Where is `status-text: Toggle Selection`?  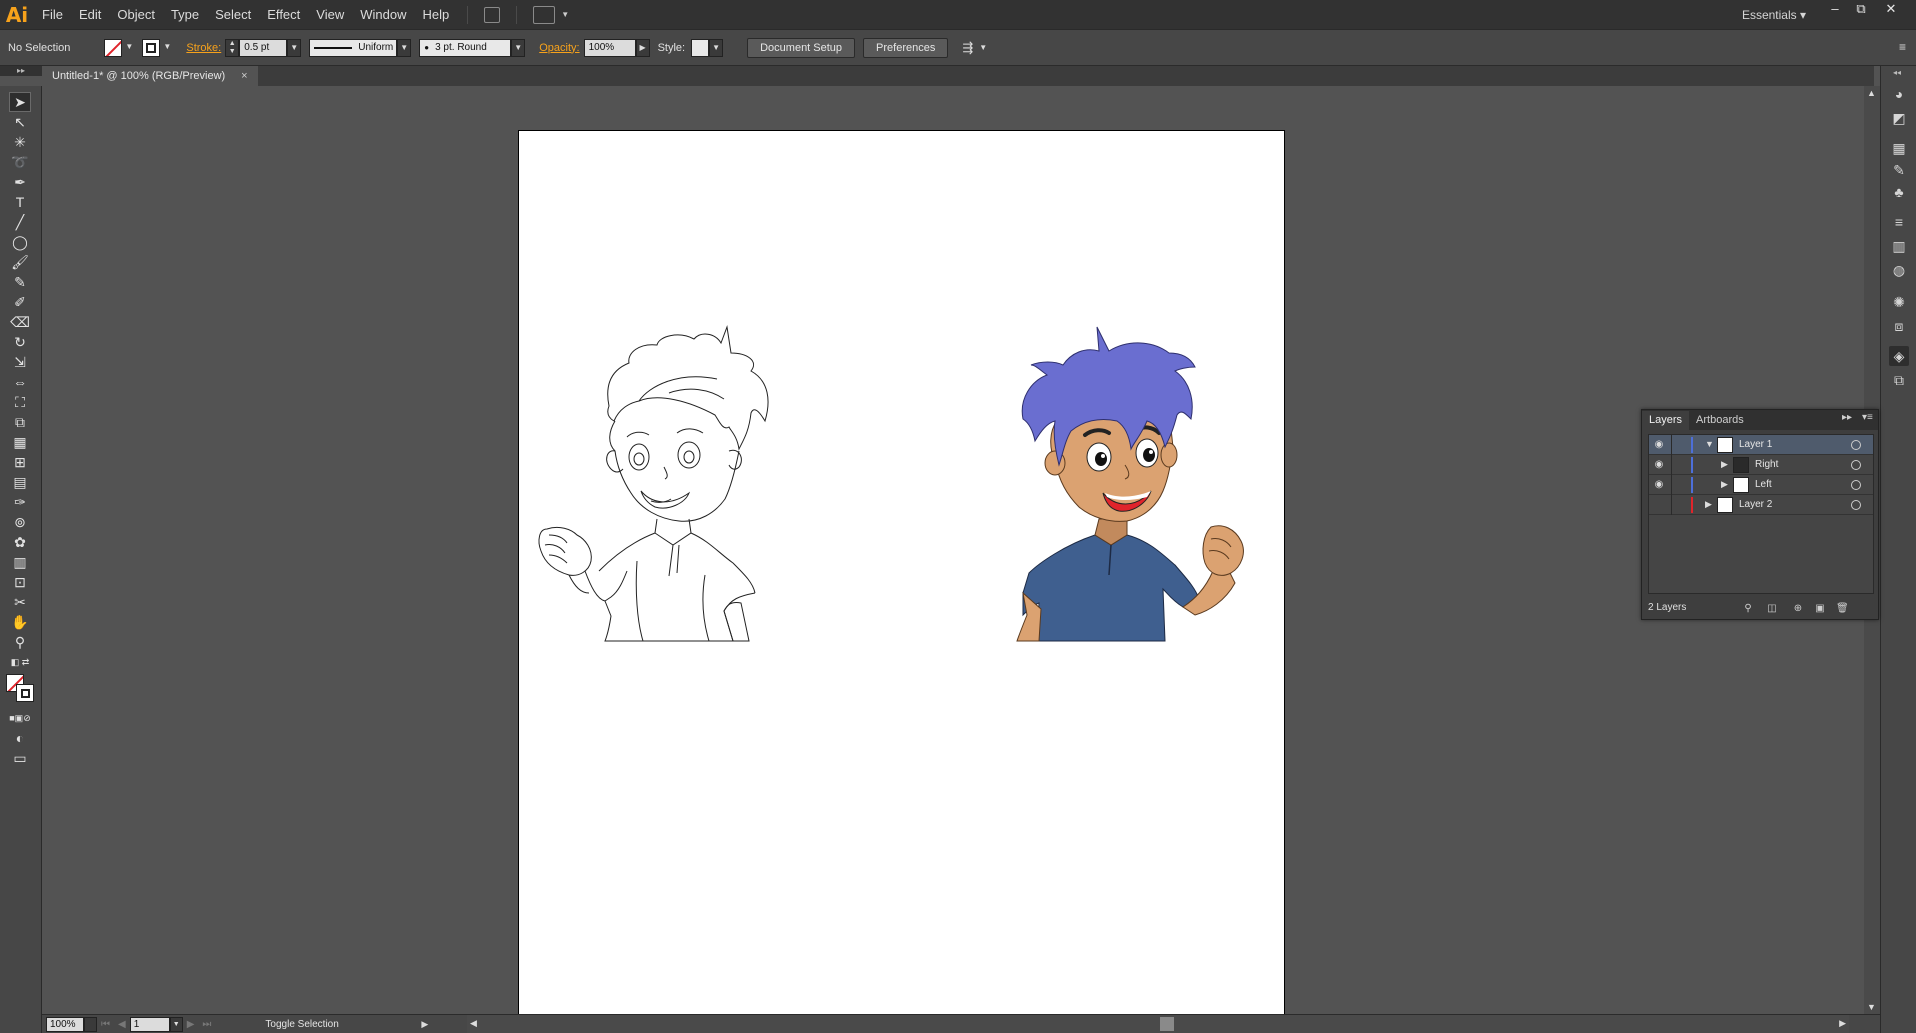 status-text: Toggle Selection is located at coordinates (340, 1024).